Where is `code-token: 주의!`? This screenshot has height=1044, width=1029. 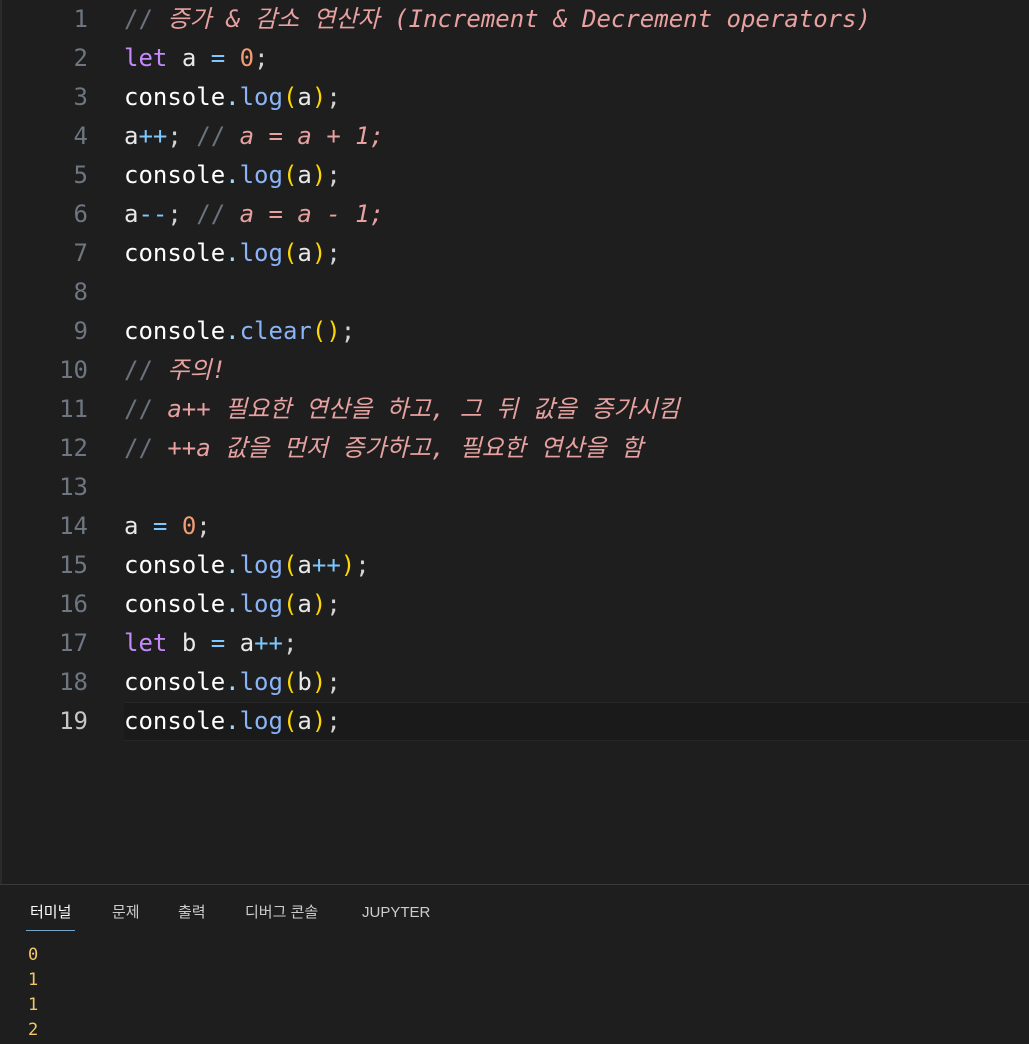 code-token: 주의! is located at coordinates (196, 370).